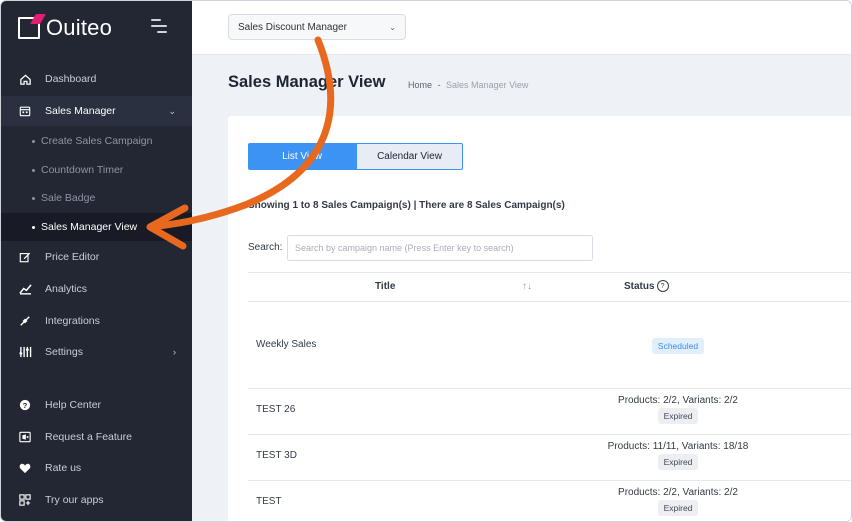  Describe the element at coordinates (88, 437) in the screenshot. I see `sidebar-item-label: Request a Feature` at that location.